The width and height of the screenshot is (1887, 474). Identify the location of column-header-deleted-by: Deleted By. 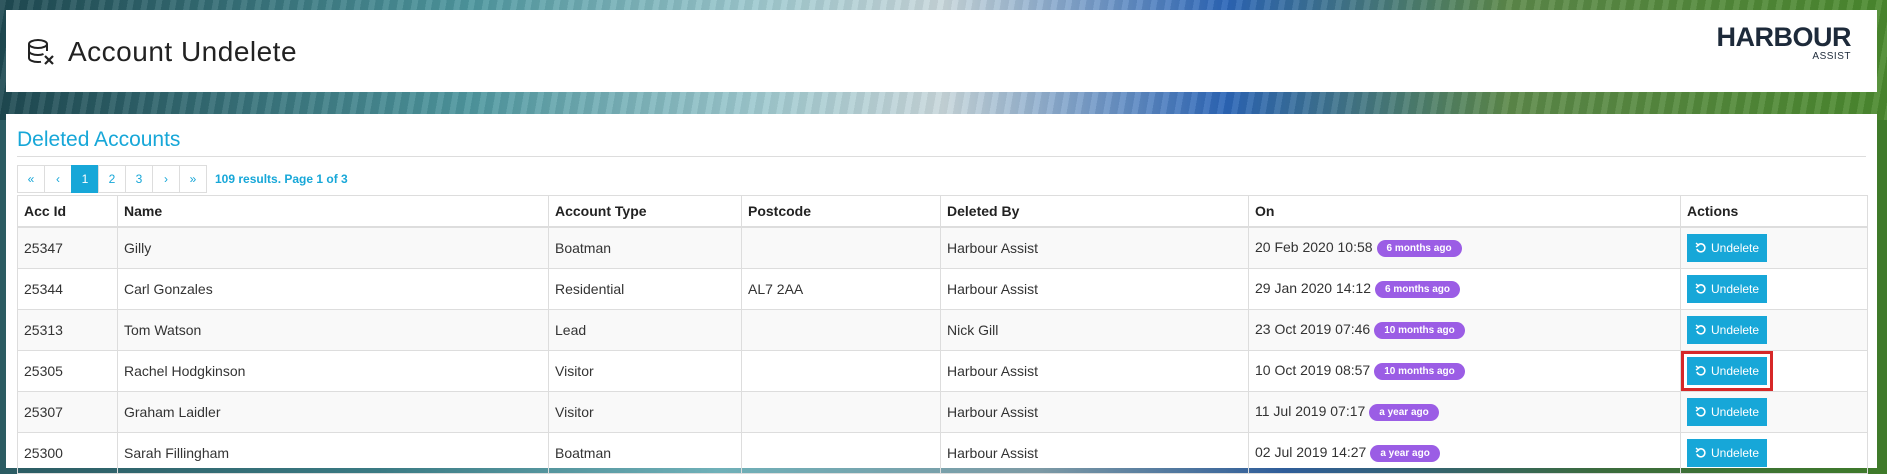
(1094, 211).